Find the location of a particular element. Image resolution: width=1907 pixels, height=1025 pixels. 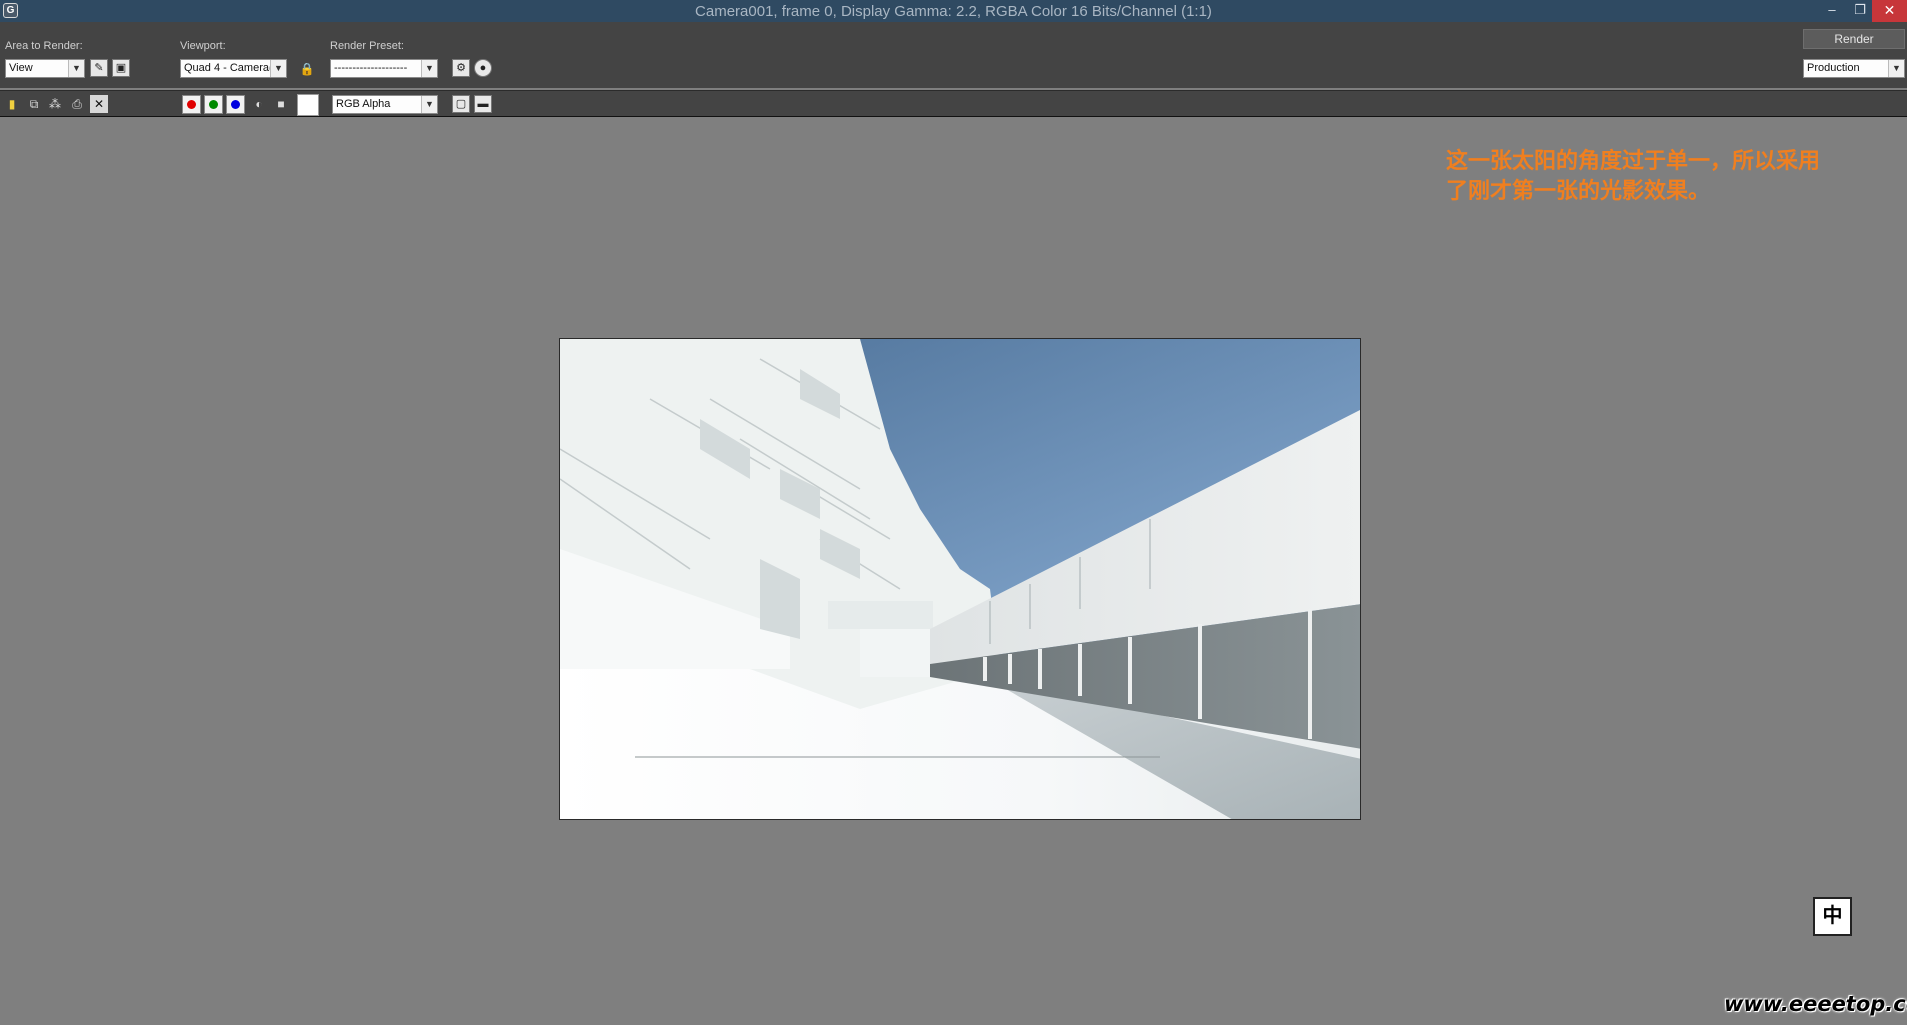

red-channel-icon is located at coordinates (191, 104).